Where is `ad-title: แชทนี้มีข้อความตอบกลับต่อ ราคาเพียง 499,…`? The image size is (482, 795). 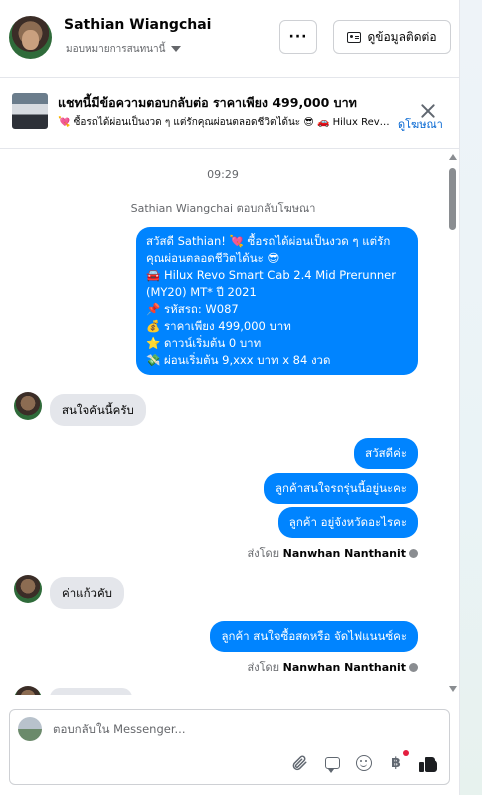
ad-title: แชทนี้มีข้อความตอบกลับต่อ ราคาเพียง 499,… is located at coordinates (207, 102).